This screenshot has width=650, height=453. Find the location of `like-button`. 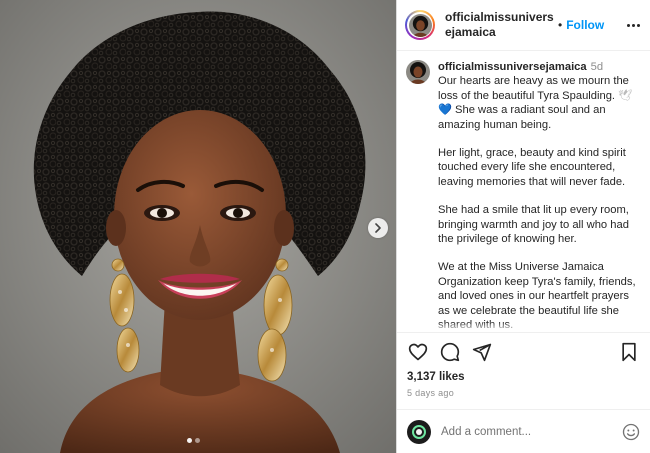

like-button is located at coordinates (418, 352).